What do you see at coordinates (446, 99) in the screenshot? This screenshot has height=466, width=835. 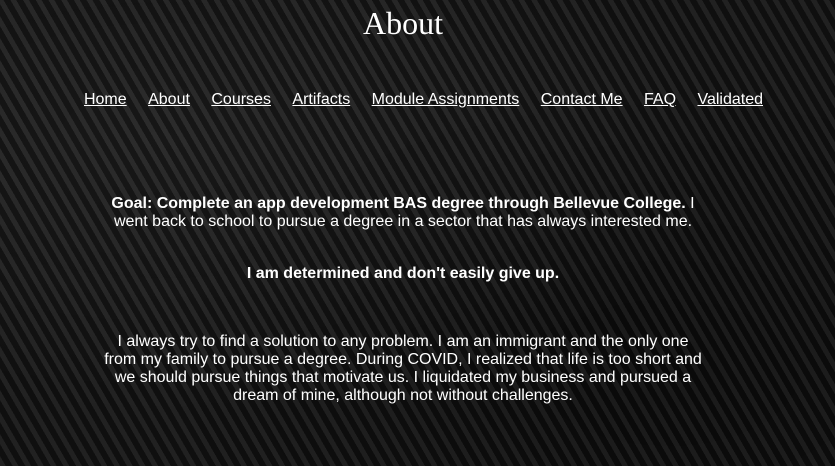 I see `nav-link-module-assignments: Module Assignments` at bounding box center [446, 99].